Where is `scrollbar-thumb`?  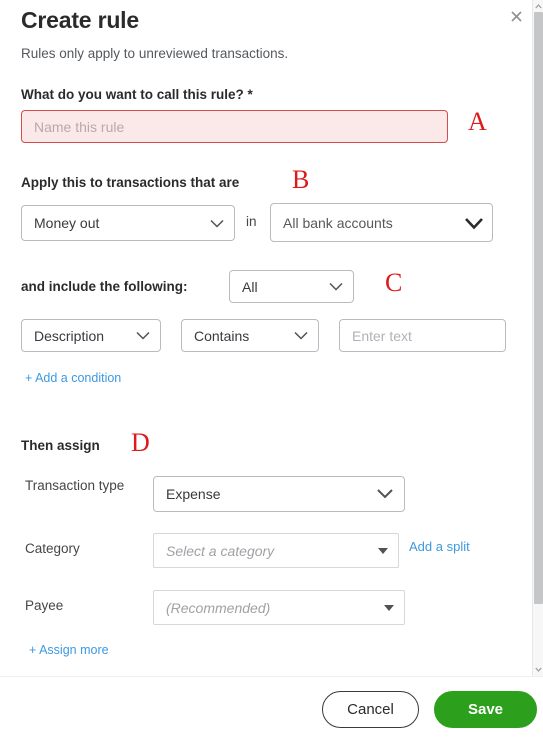 scrollbar-thumb is located at coordinates (538, 308).